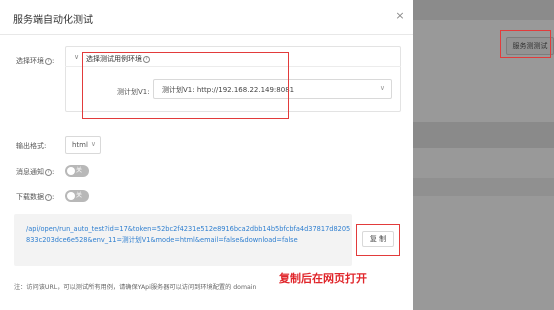  I want to click on notify-label-row: 消息通知?:, so click(35, 172).